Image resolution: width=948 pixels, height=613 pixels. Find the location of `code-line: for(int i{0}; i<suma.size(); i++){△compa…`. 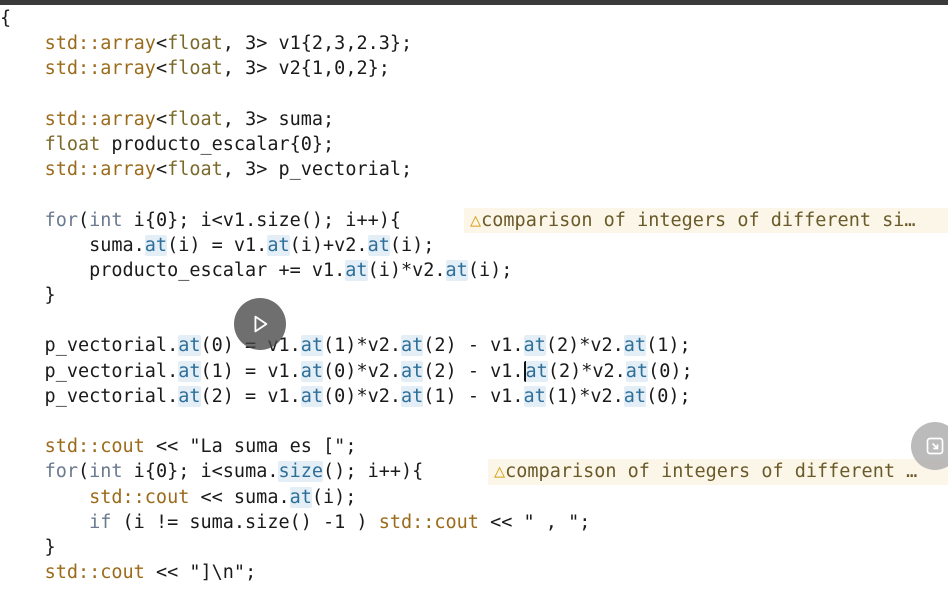

code-line: for(int i{0}; i<suma.size(); i++){△compa… is located at coordinates (474, 472).